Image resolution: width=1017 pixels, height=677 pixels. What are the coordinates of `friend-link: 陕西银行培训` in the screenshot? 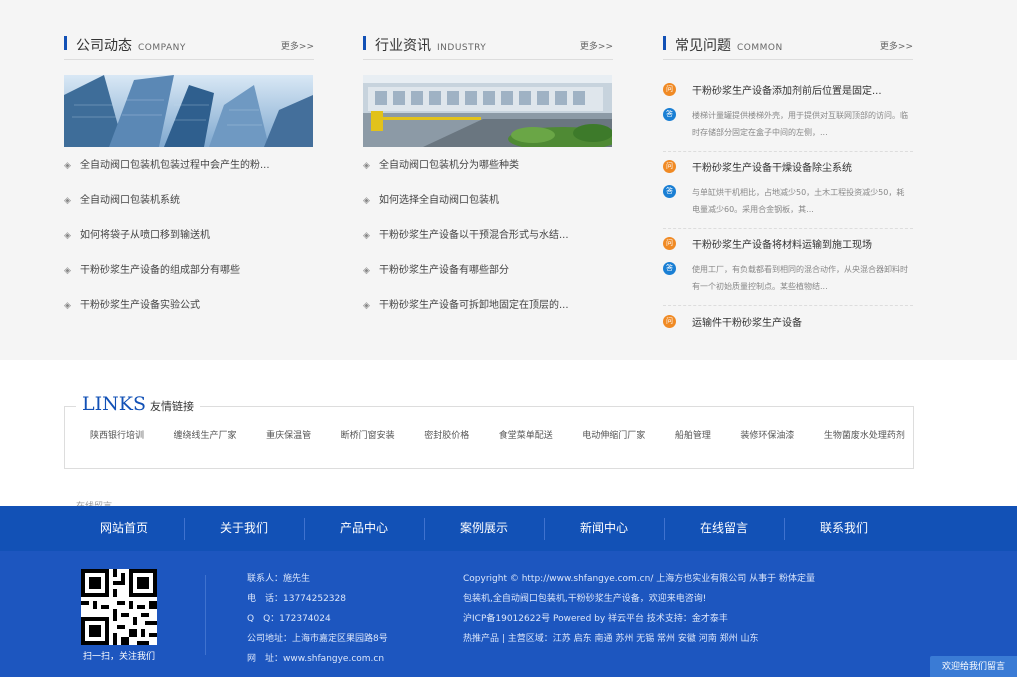 It's located at (117, 434).